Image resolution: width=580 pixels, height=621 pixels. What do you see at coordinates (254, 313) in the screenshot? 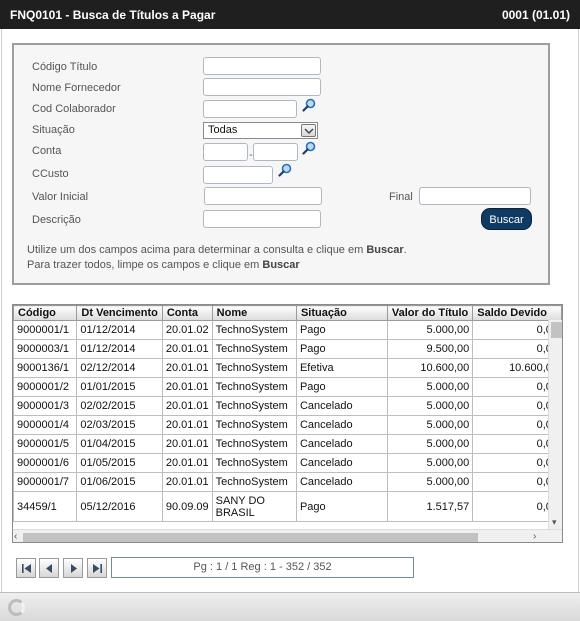
I see `col-header-nome: Nome` at bounding box center [254, 313].